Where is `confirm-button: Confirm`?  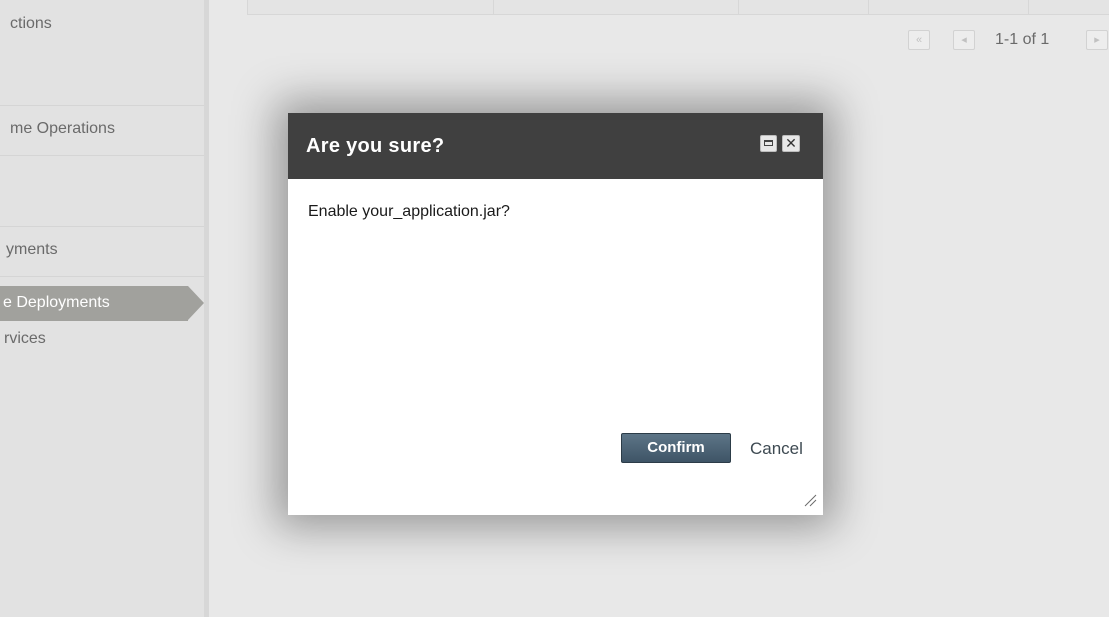 confirm-button: Confirm is located at coordinates (676, 448).